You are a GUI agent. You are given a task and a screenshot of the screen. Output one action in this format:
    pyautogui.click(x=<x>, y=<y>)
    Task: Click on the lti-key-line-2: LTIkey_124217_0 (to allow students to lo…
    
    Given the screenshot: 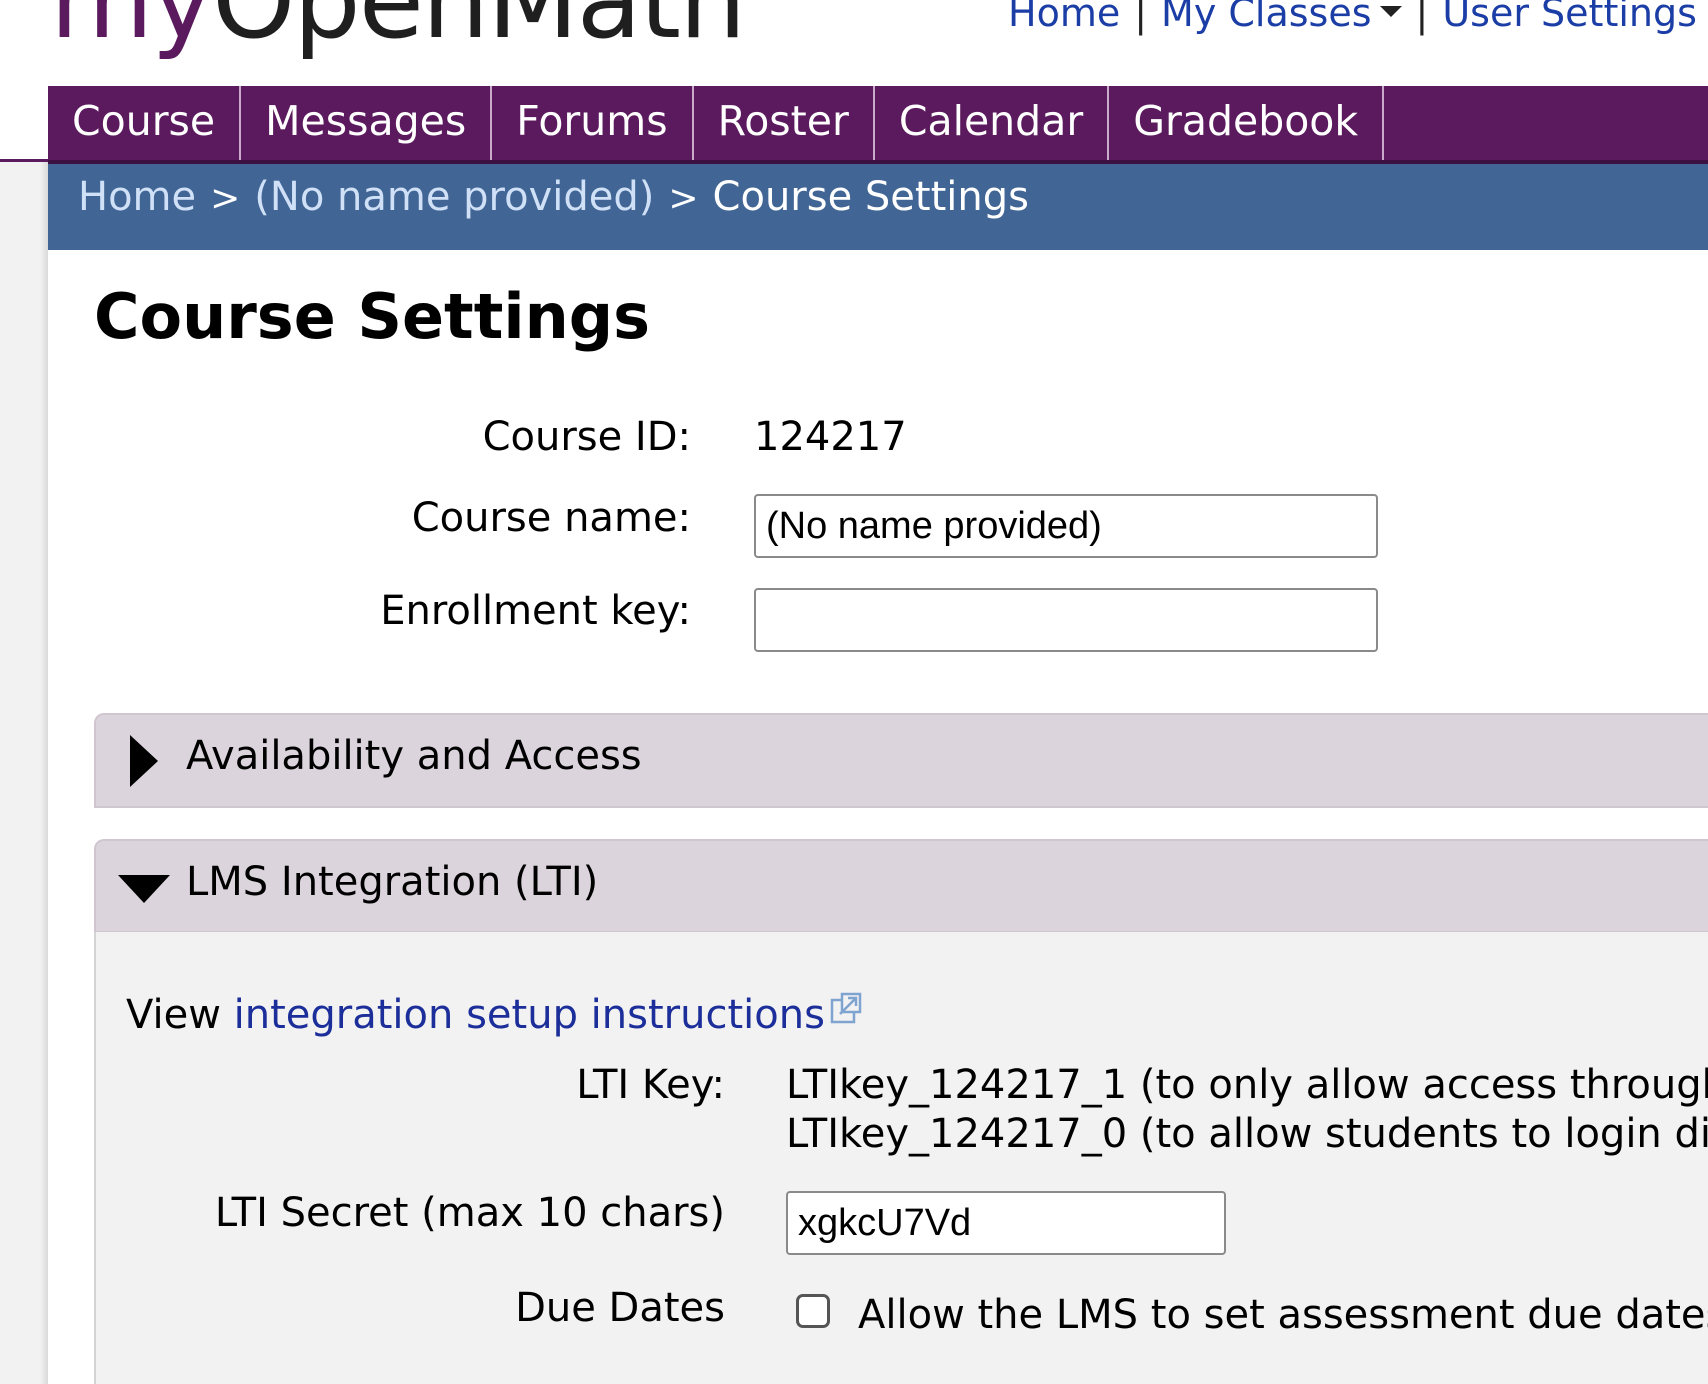 What is the action you would take?
    pyautogui.click(x=1247, y=1134)
    